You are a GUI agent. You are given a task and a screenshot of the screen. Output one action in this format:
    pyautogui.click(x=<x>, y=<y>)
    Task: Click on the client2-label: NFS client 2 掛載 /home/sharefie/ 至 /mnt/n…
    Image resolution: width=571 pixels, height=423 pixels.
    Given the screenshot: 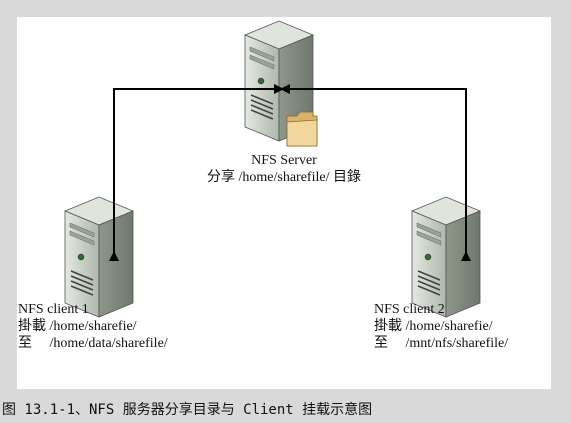 What is the action you would take?
    pyautogui.click(x=441, y=326)
    